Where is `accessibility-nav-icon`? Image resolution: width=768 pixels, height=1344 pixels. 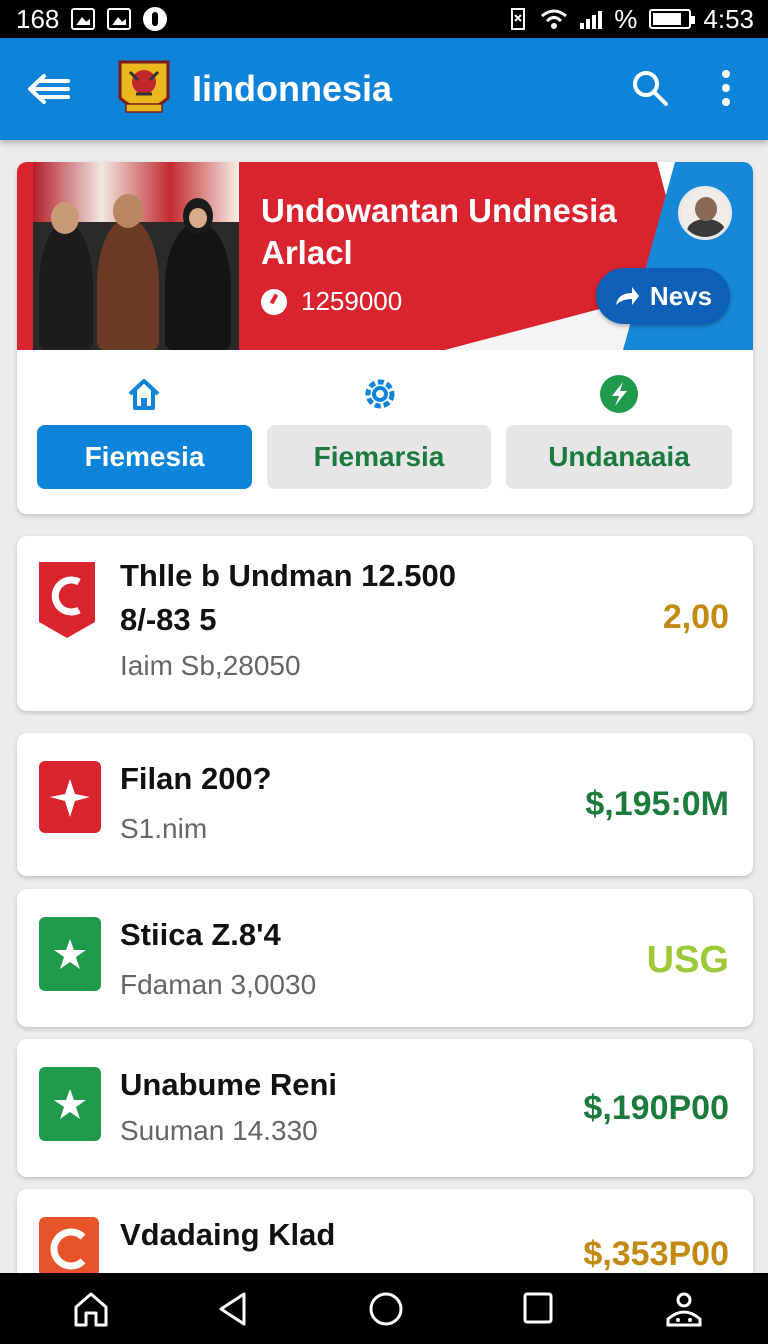 accessibility-nav-icon is located at coordinates (684, 1310).